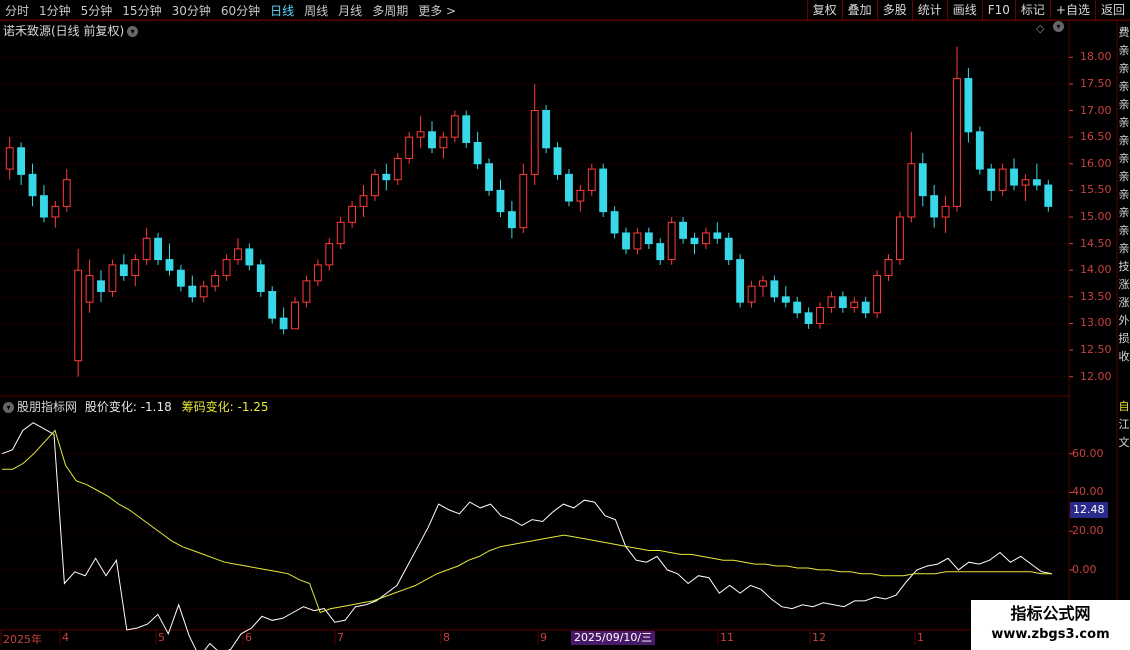  What do you see at coordinates (1050, 613) in the screenshot?
I see `watermark-title: 指标公式网` at bounding box center [1050, 613].